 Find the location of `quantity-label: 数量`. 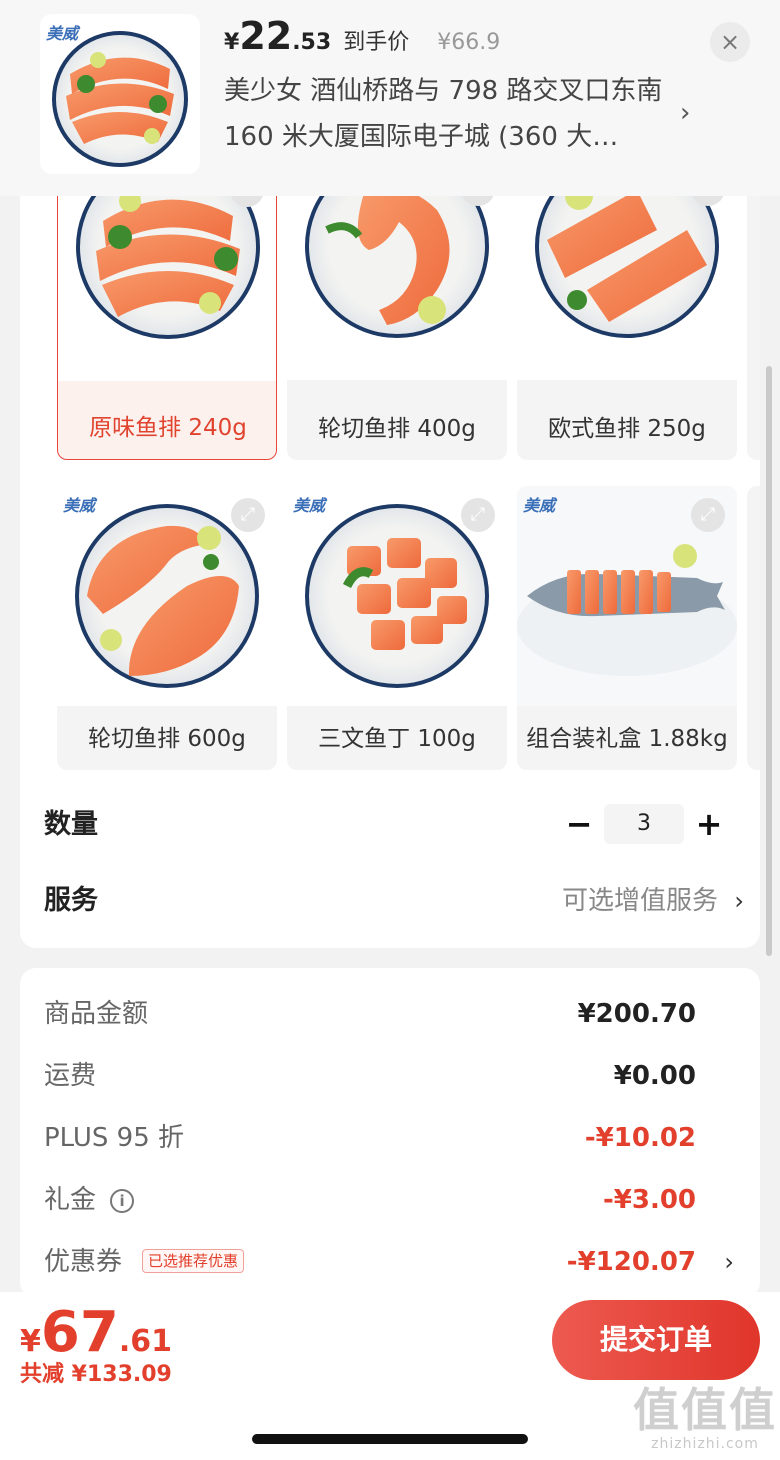

quantity-label: 数量 is located at coordinates (71, 824).